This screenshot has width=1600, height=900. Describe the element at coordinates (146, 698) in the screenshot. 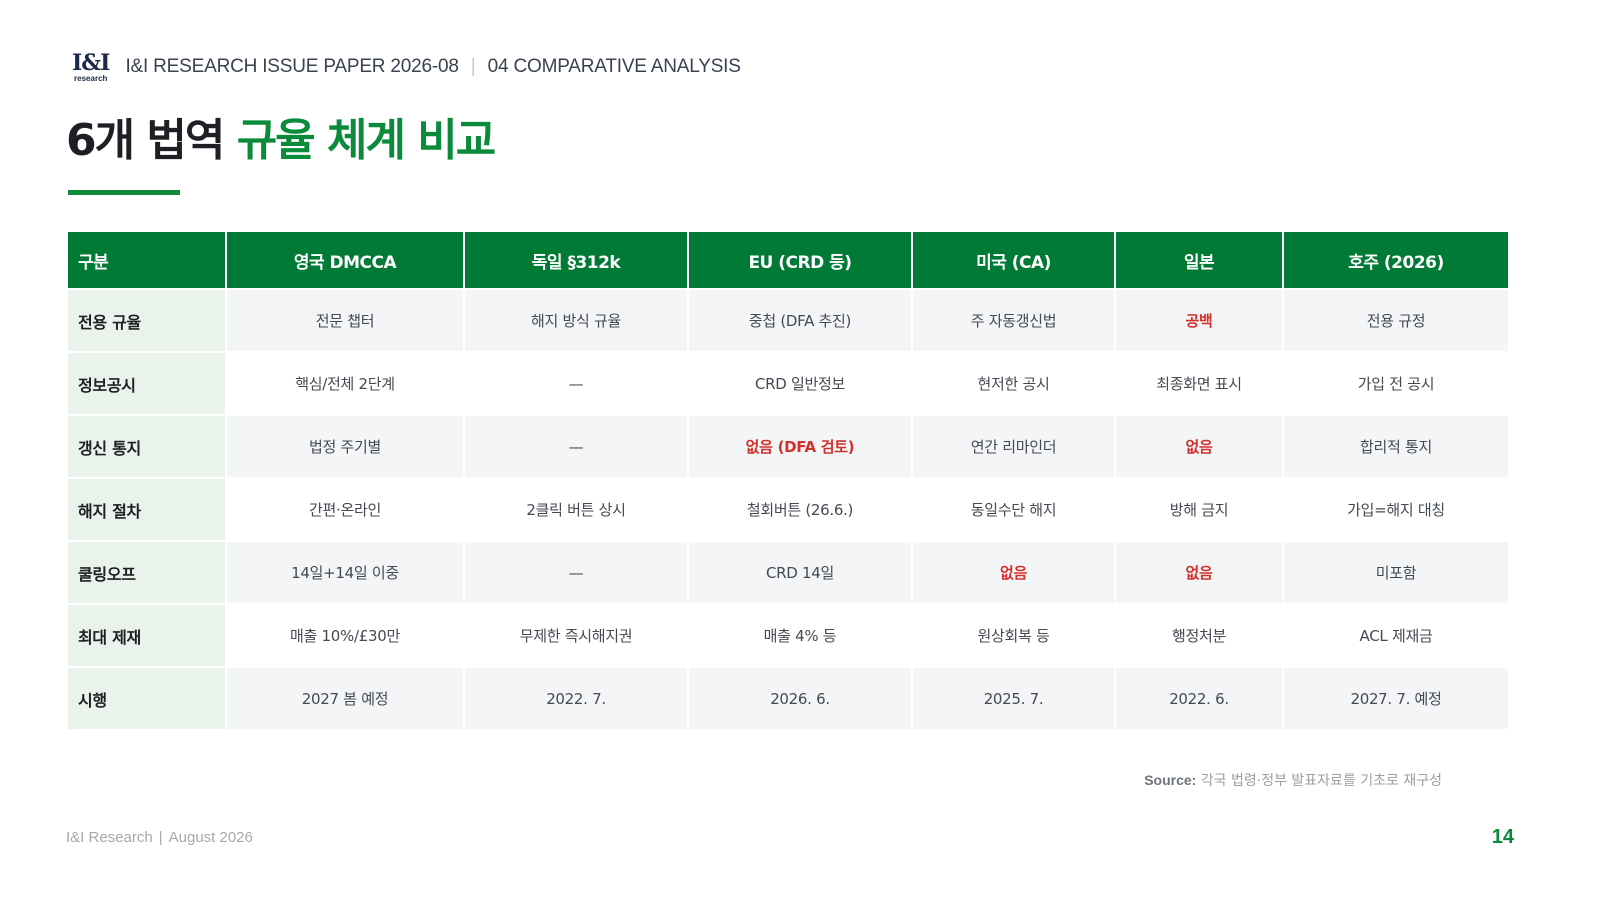

I see `row-label: 시행` at that location.